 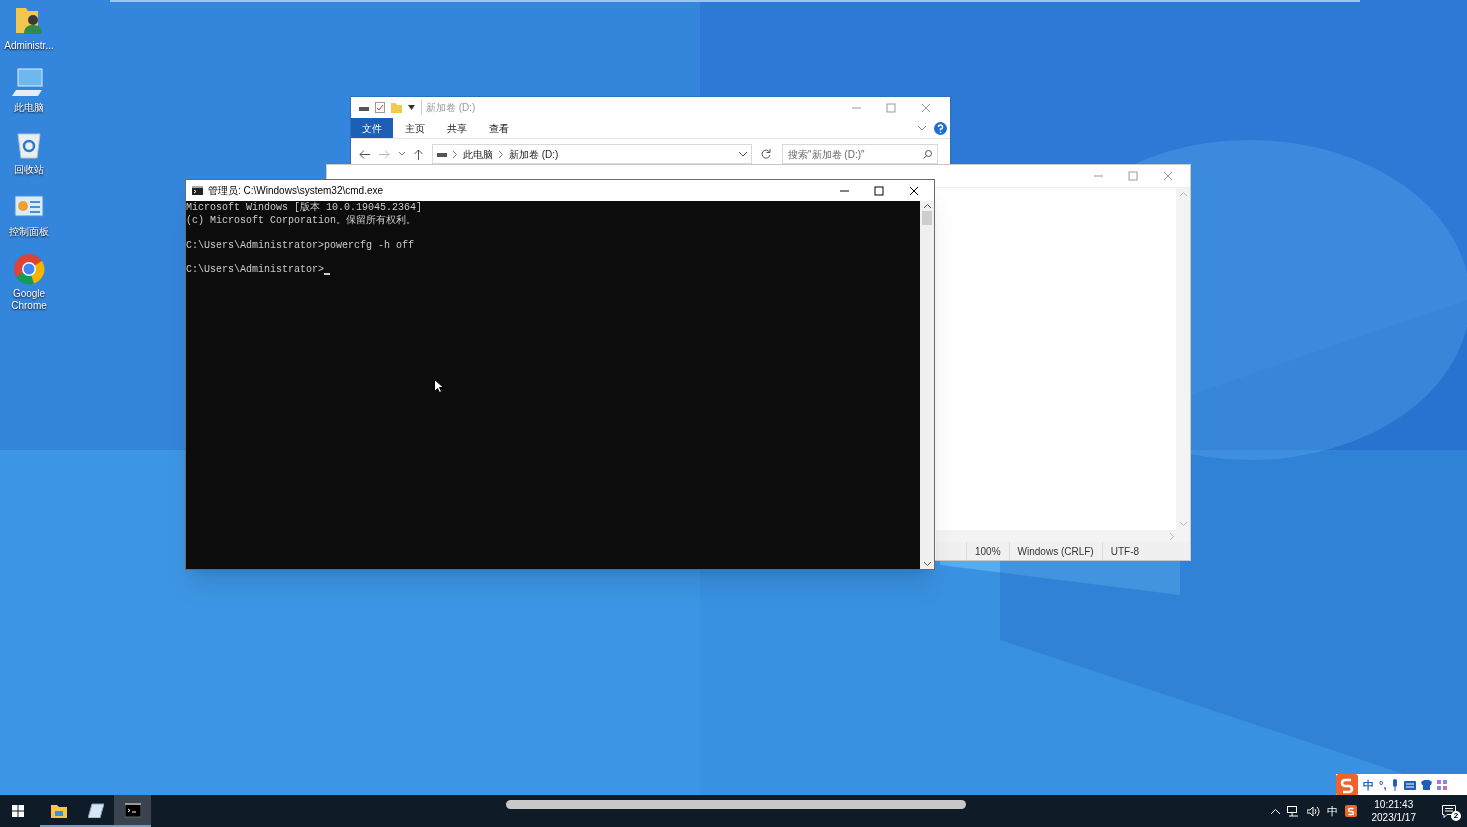 I want to click on scrollbar-thumb, so click(x=927, y=218).